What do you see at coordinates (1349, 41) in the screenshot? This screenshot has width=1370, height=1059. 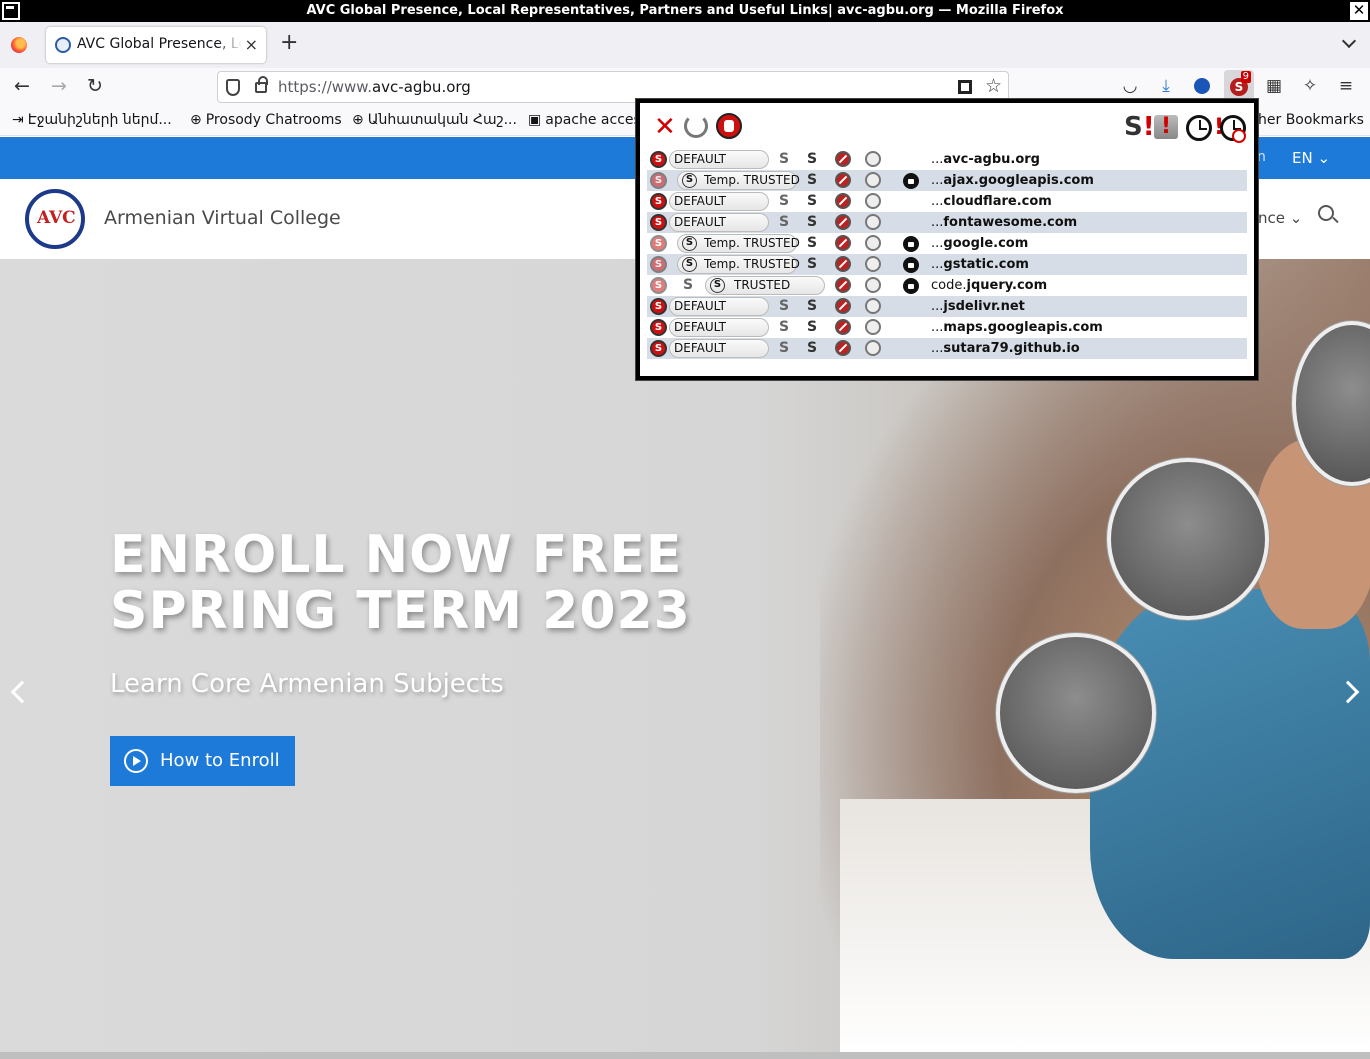 I see `list-all-tabs-icon` at bounding box center [1349, 41].